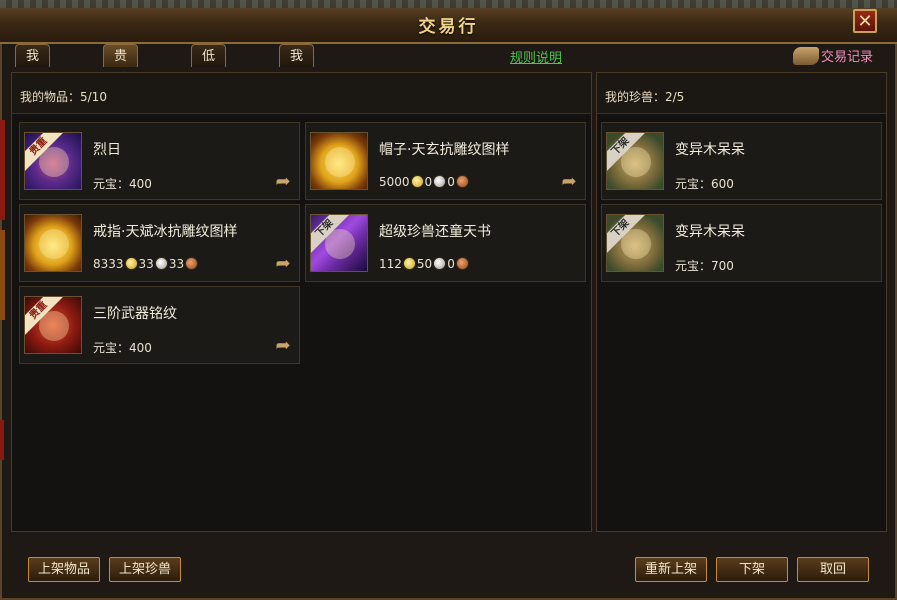 The image size is (897, 600). Describe the element at coordinates (806, 55) in the screenshot. I see `scroll-icon` at that location.